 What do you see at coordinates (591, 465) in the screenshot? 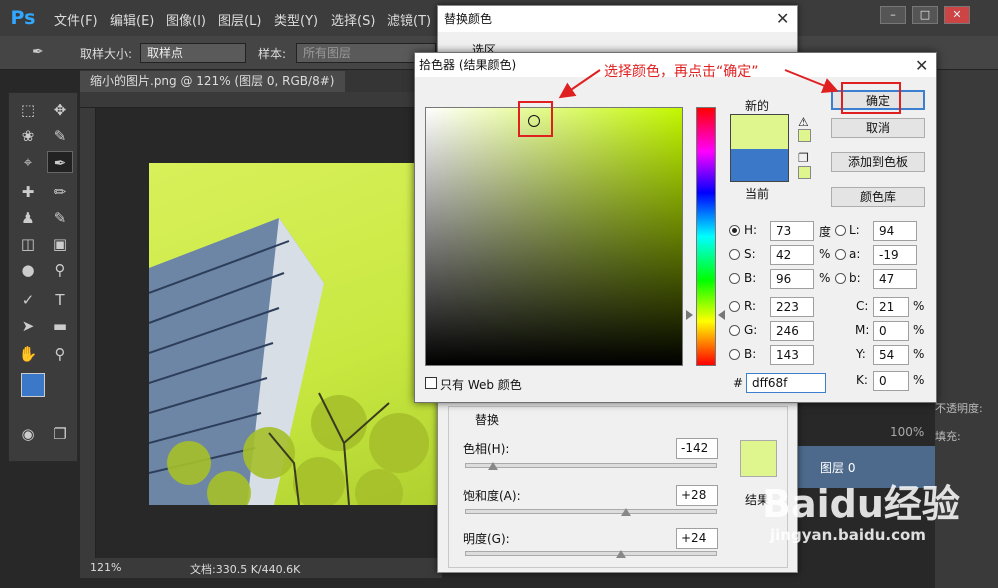
I see `hue-slider` at bounding box center [591, 465].